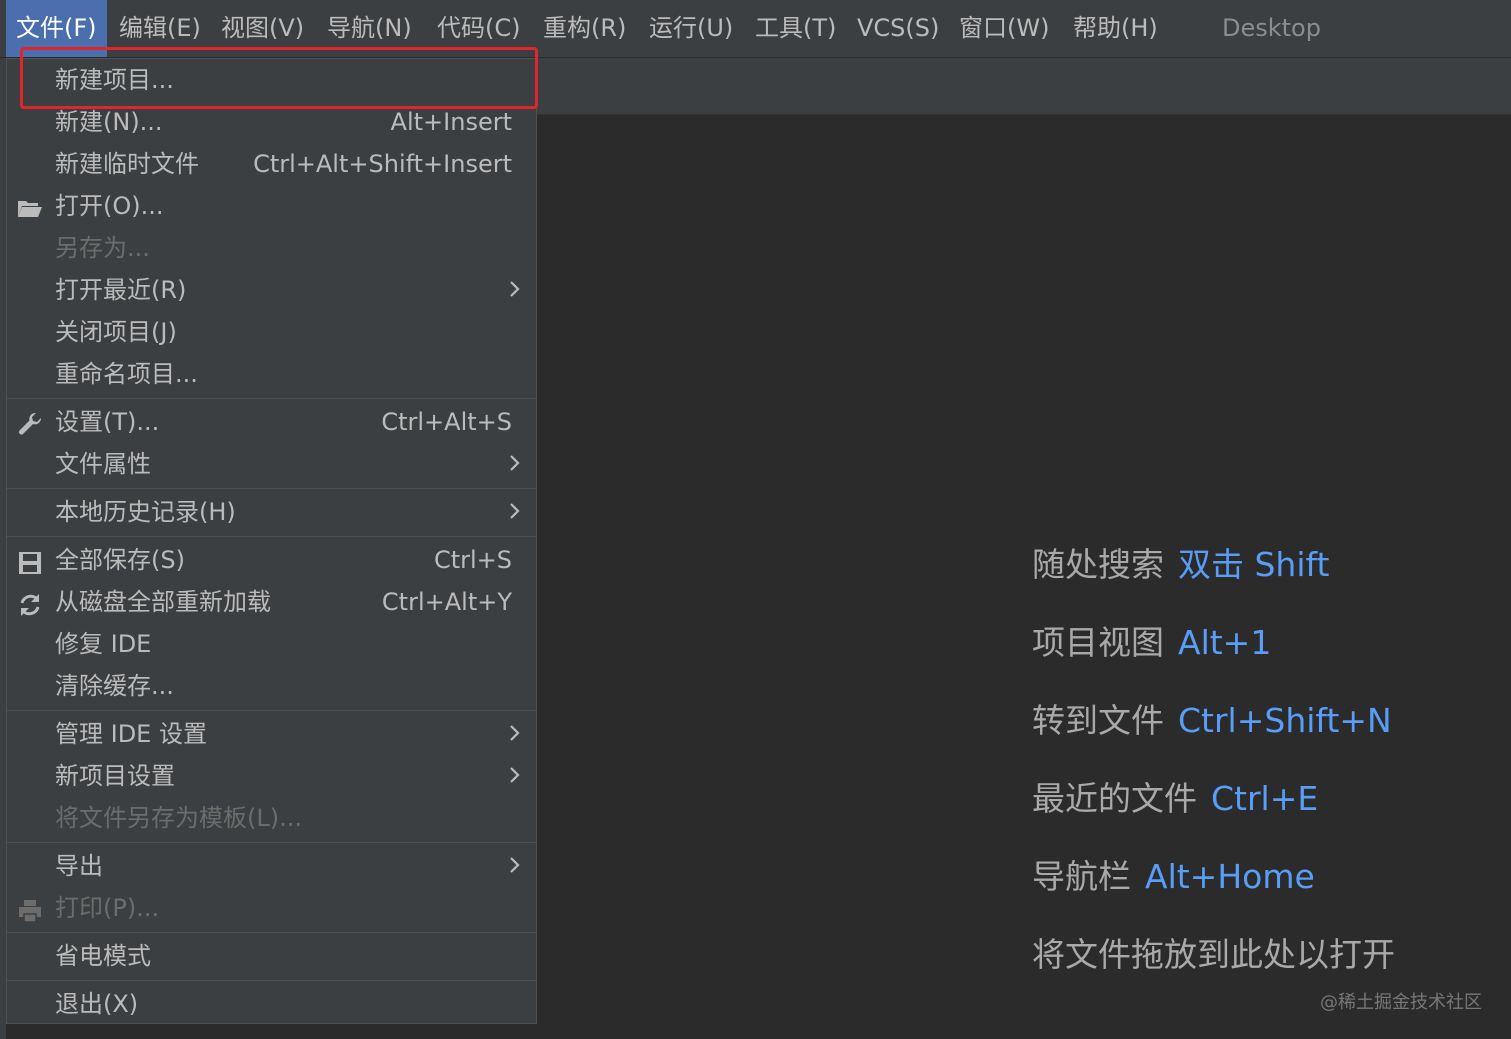 This screenshot has height=1039, width=1511. What do you see at coordinates (30, 560) in the screenshot?
I see `save-icon` at bounding box center [30, 560].